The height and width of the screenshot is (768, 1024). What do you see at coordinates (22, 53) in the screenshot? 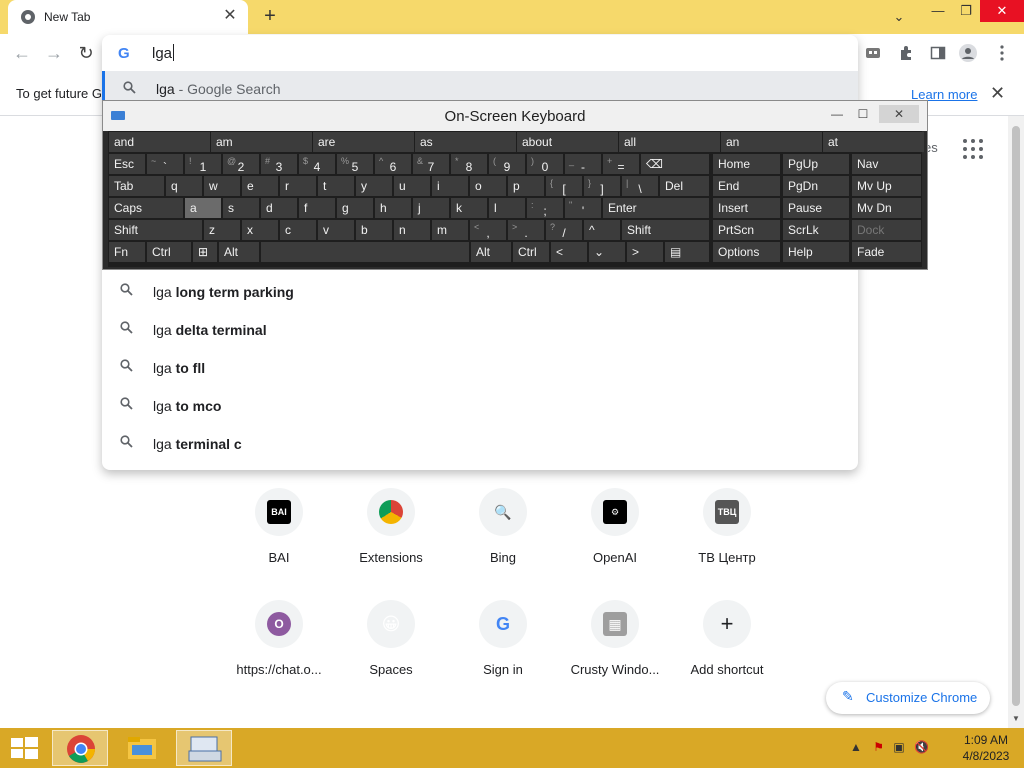
I see `back-button: ←` at bounding box center [22, 53].